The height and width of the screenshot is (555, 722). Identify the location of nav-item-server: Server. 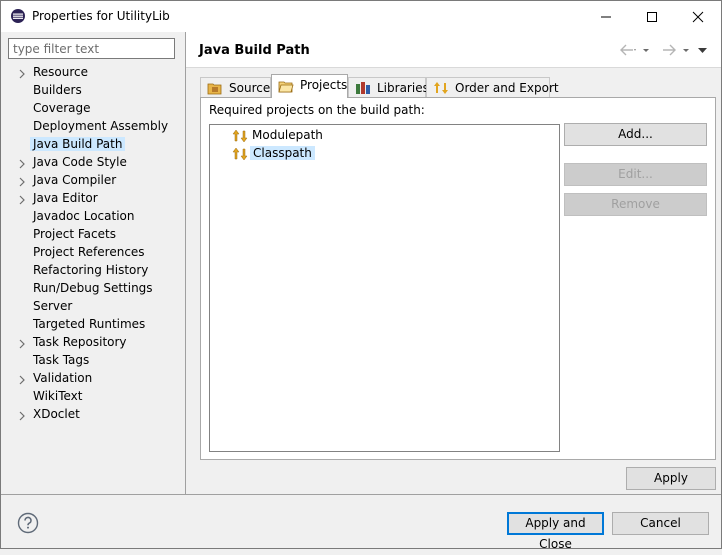
(93, 307).